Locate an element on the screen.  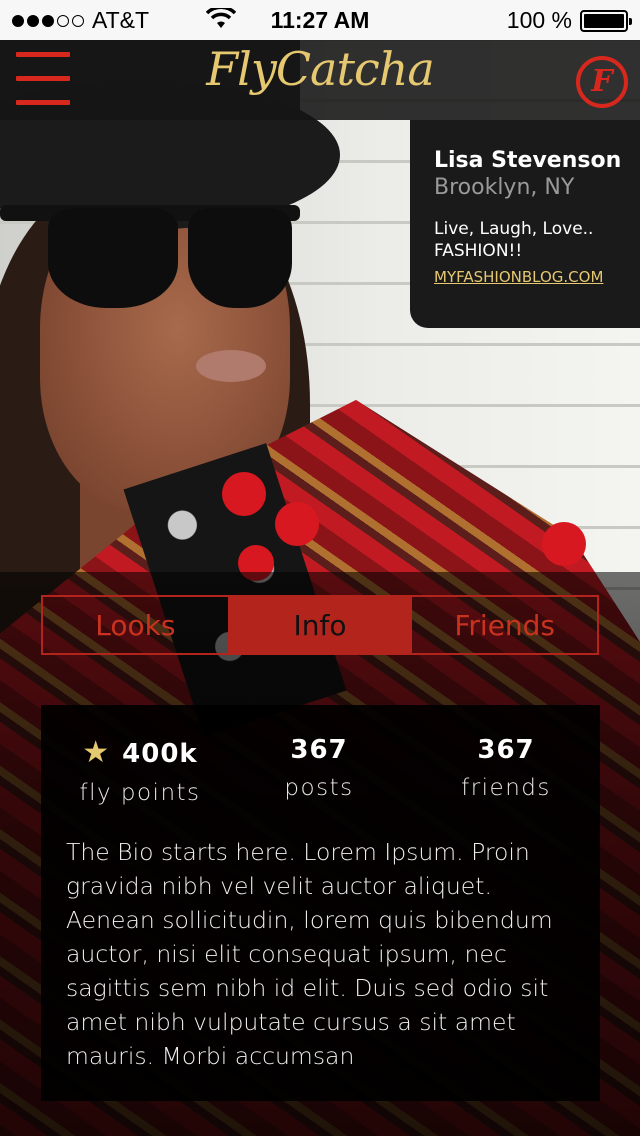
tab-info: Info is located at coordinates (320, 625).